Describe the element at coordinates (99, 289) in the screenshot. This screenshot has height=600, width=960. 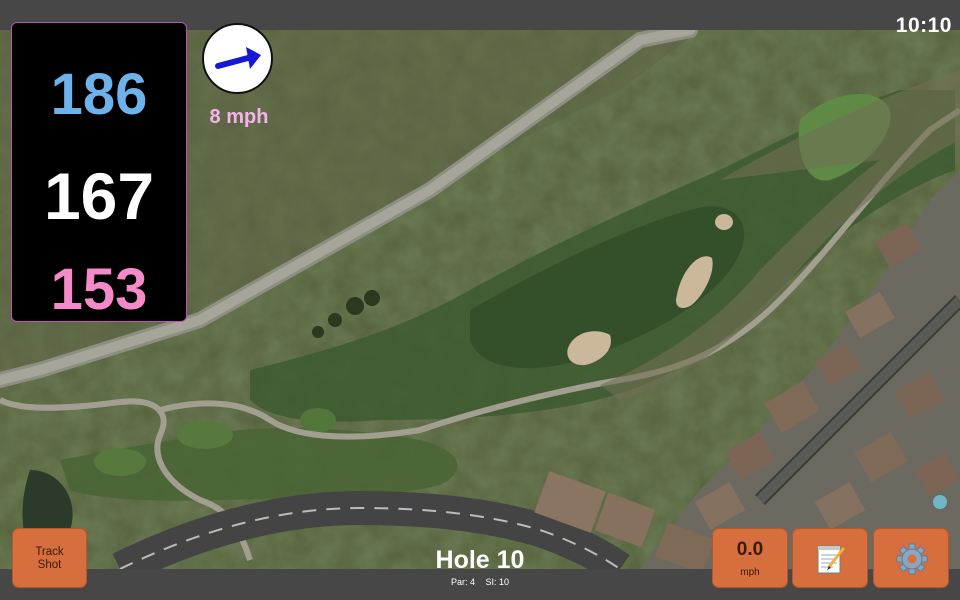
I see `front-distance: 153` at that location.